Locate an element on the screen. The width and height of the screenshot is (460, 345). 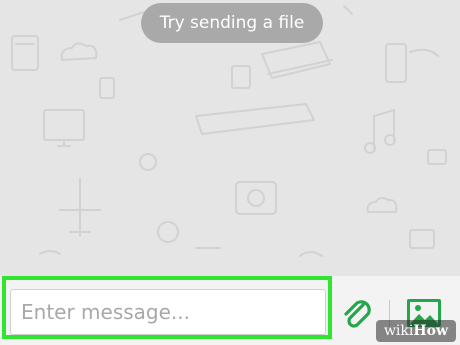
input-highlight-box is located at coordinates (167, 307).